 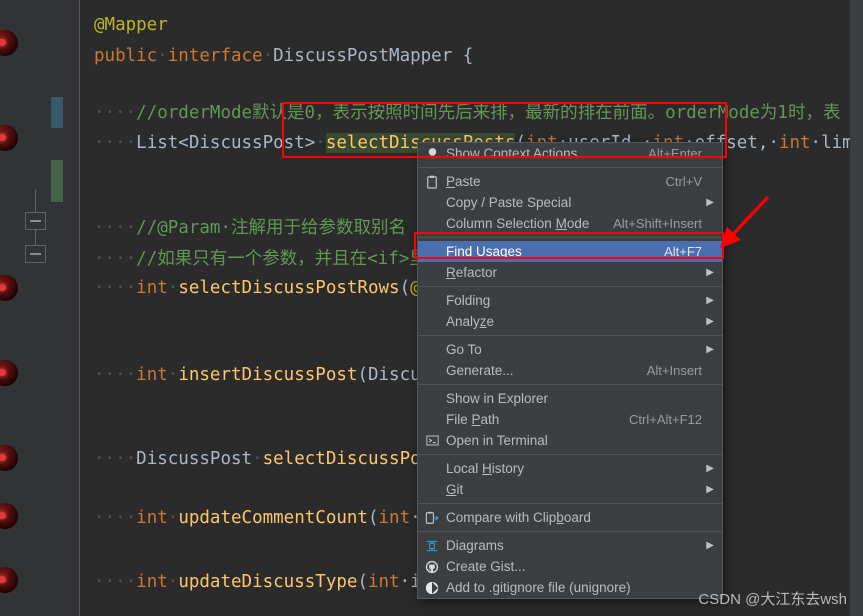 I want to click on menu-item-git: Git ▶, so click(x=570, y=489).